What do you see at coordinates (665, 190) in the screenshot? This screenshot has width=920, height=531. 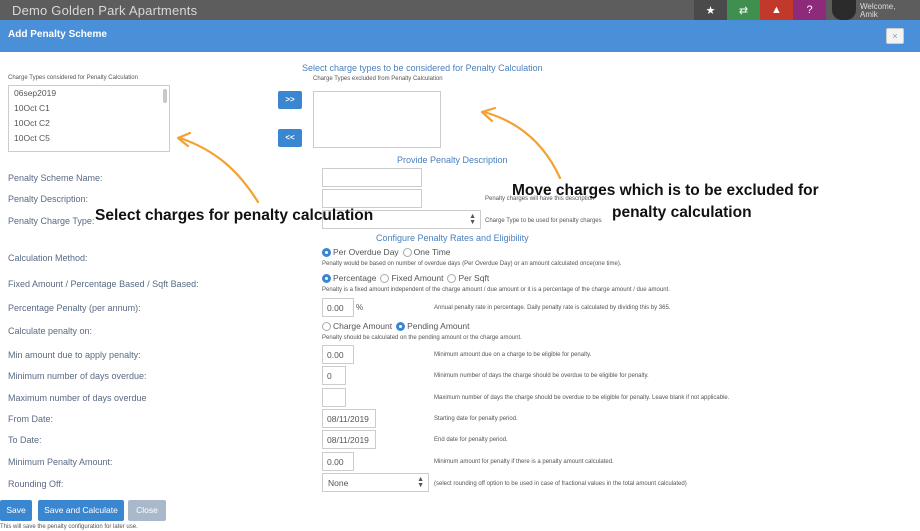 I see `annotation-move-charges-line1: Move charges which is to be excluded for` at bounding box center [665, 190].